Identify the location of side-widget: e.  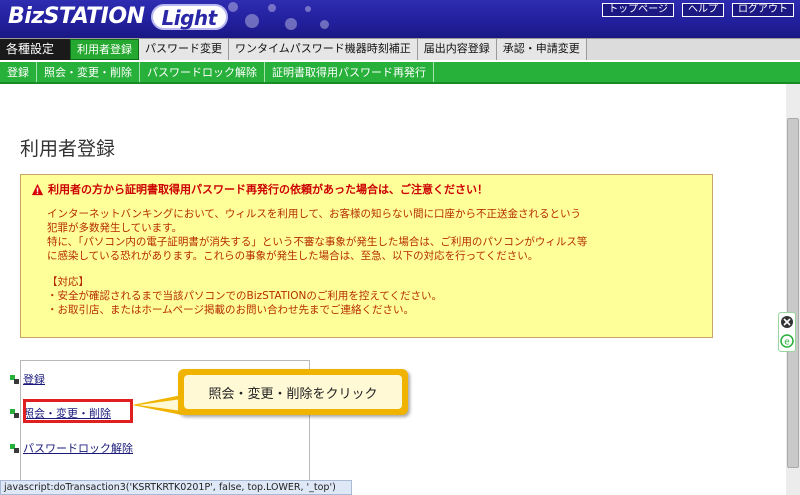
(787, 332).